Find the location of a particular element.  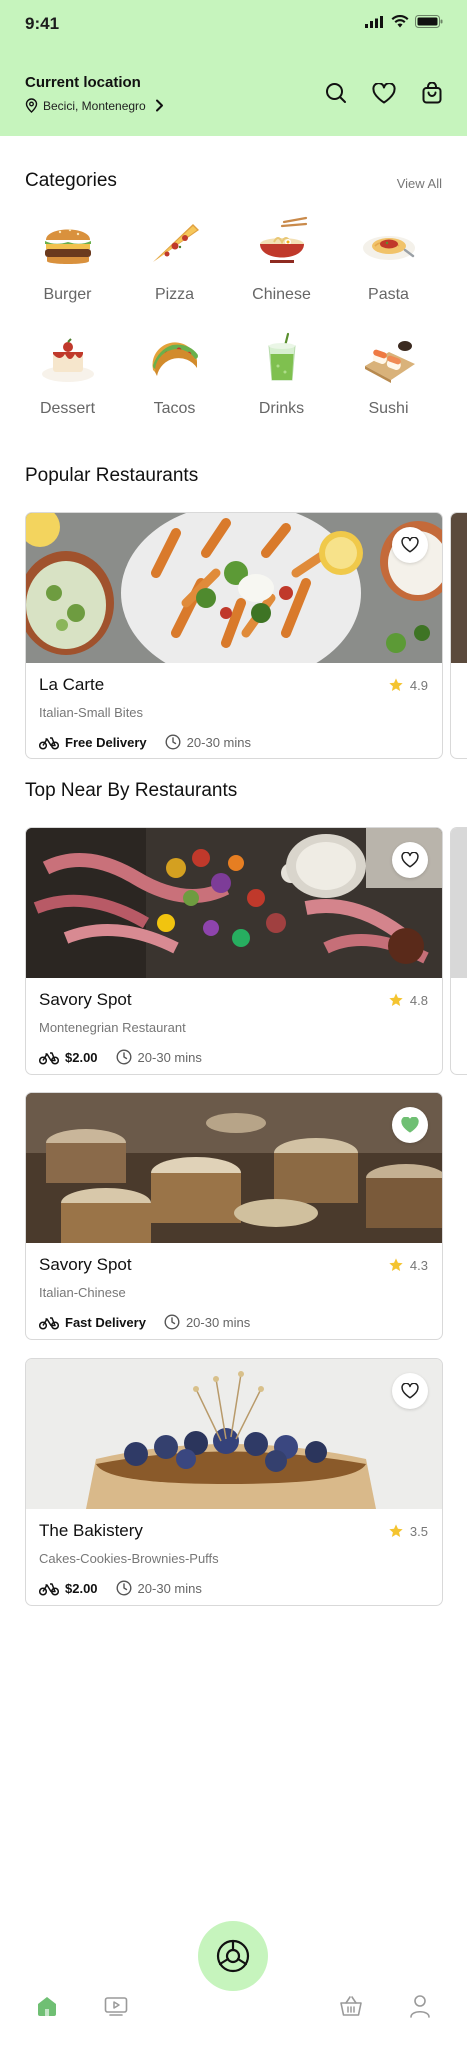

category-pizza: Pizza is located at coordinates (174, 258).